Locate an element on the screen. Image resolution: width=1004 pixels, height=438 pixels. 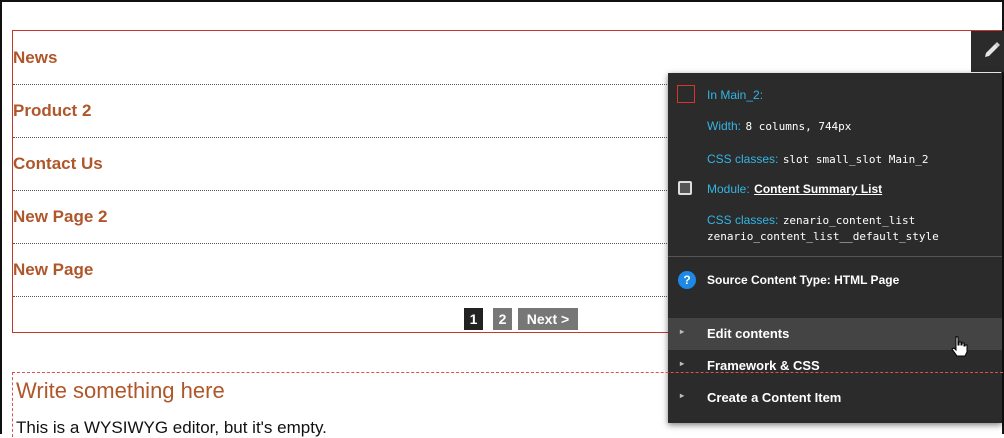
slot-css-info: CSS classes: slot small_slot Main_2 is located at coordinates (818, 159).